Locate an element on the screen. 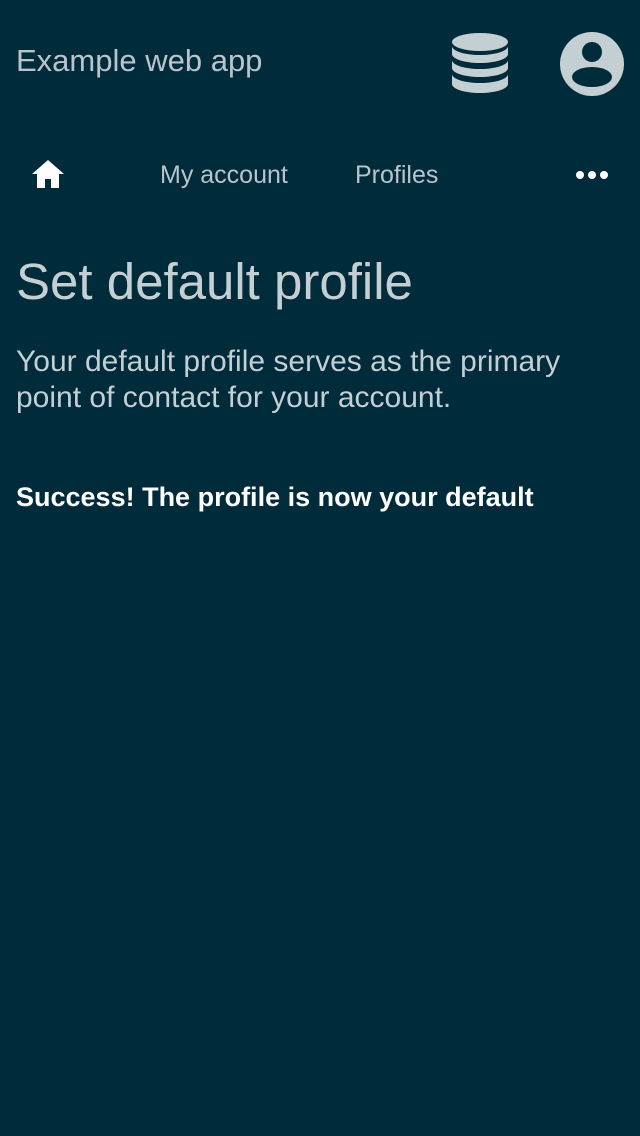 The height and width of the screenshot is (1136, 640). more-horizontal-icon is located at coordinates (592, 175).